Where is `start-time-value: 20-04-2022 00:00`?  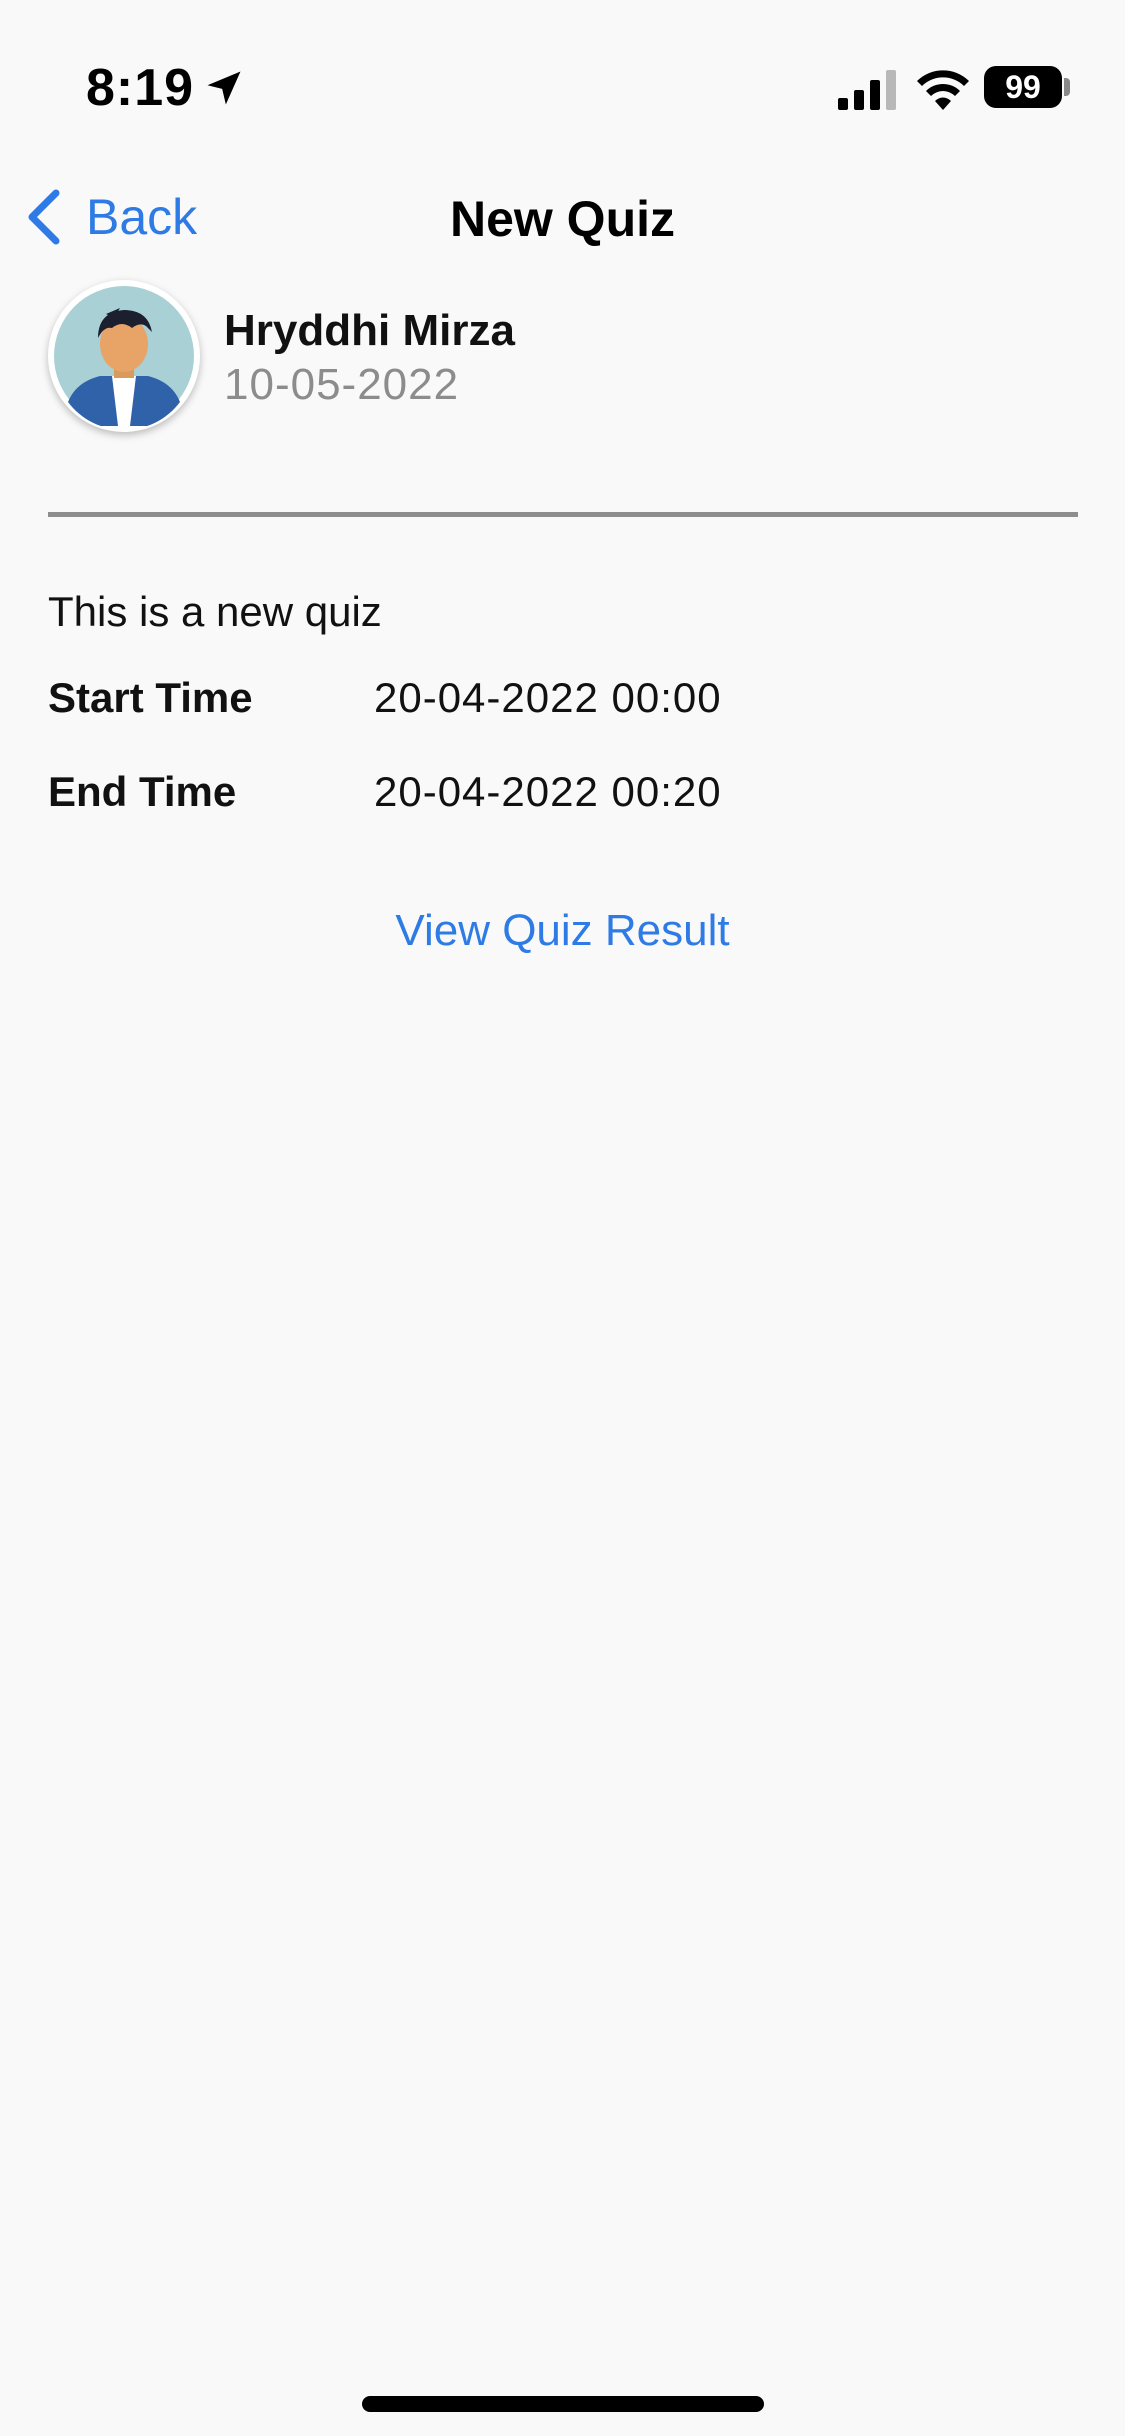
start-time-value: 20-04-2022 00:00 is located at coordinates (548, 697).